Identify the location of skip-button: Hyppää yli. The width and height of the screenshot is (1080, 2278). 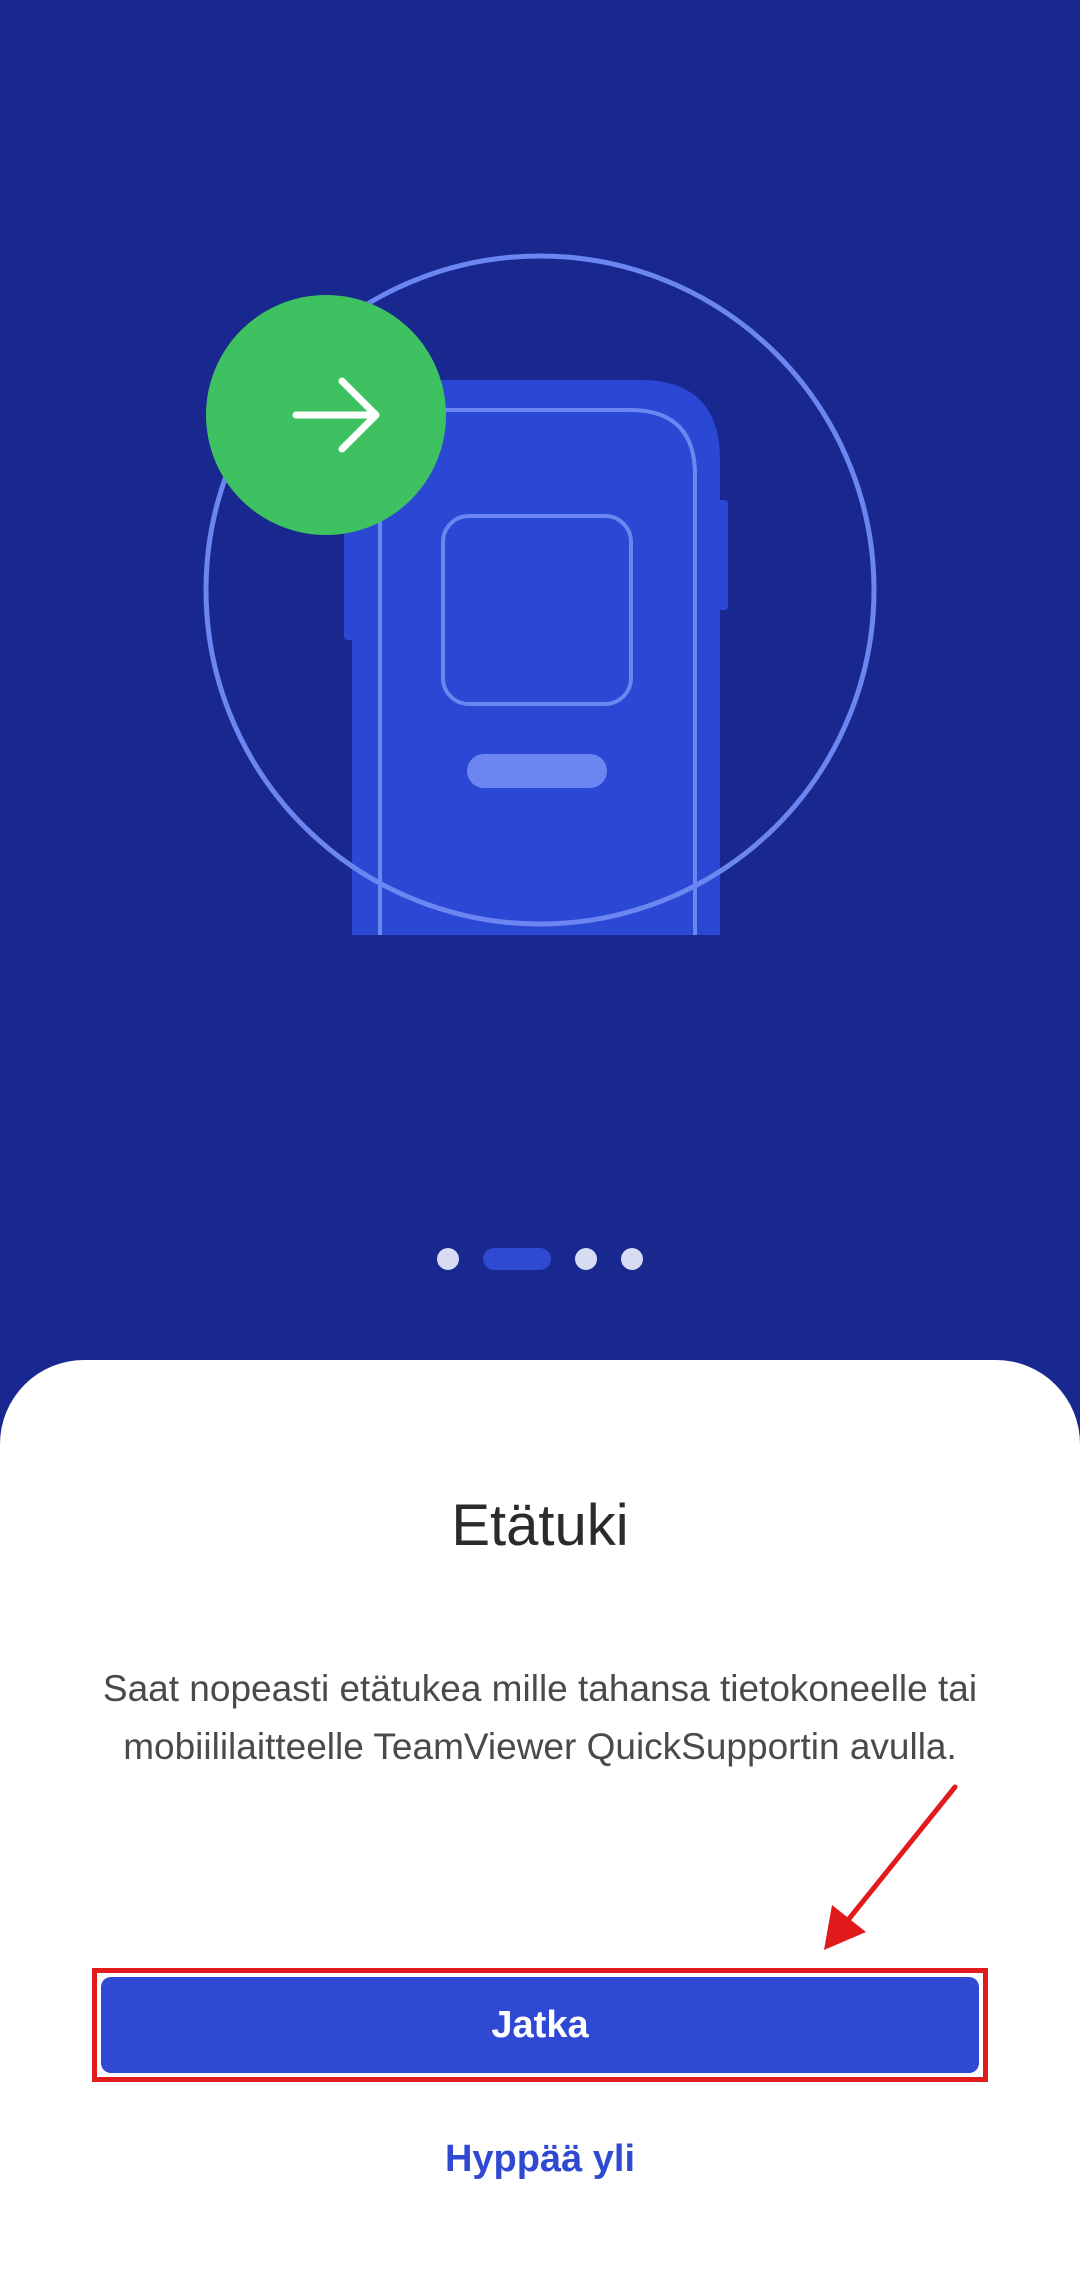
(540, 2159).